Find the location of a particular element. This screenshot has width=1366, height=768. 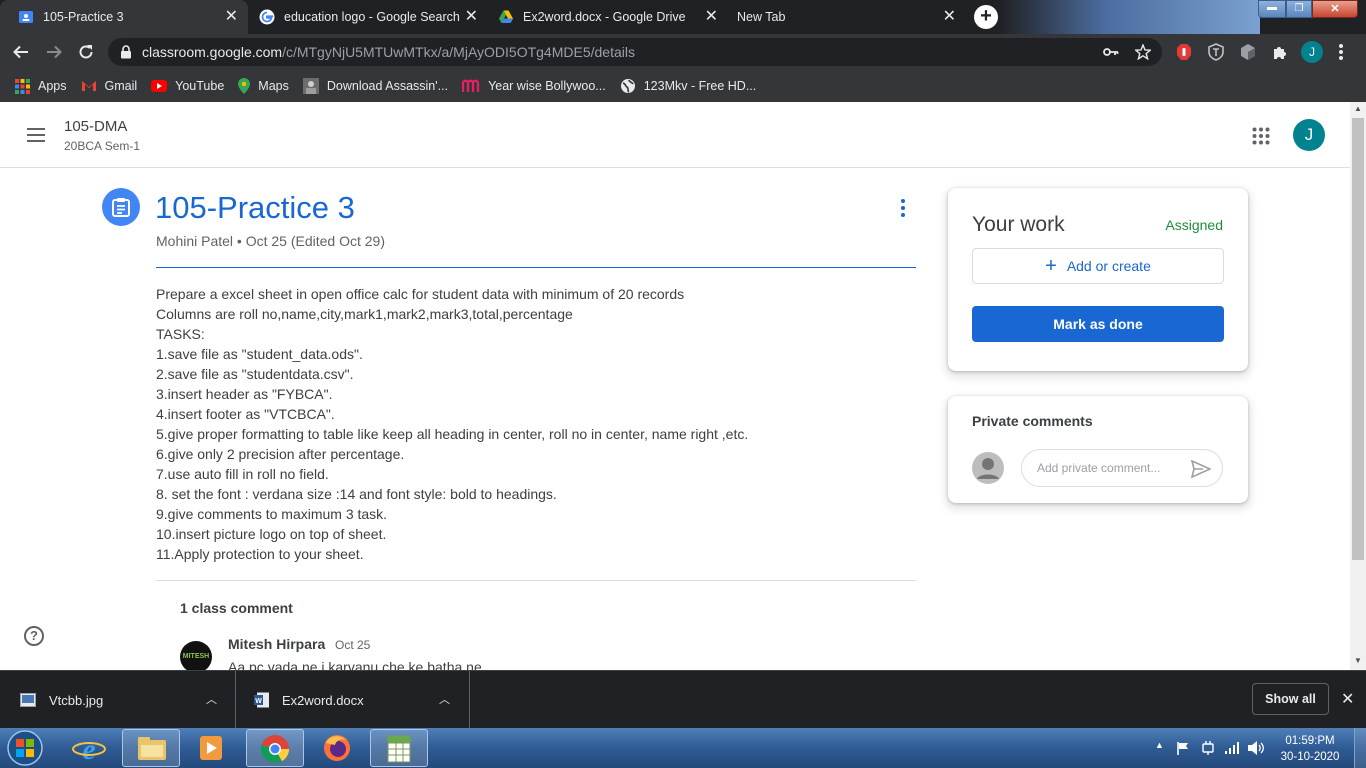

assignment-icon is located at coordinates (121, 207).